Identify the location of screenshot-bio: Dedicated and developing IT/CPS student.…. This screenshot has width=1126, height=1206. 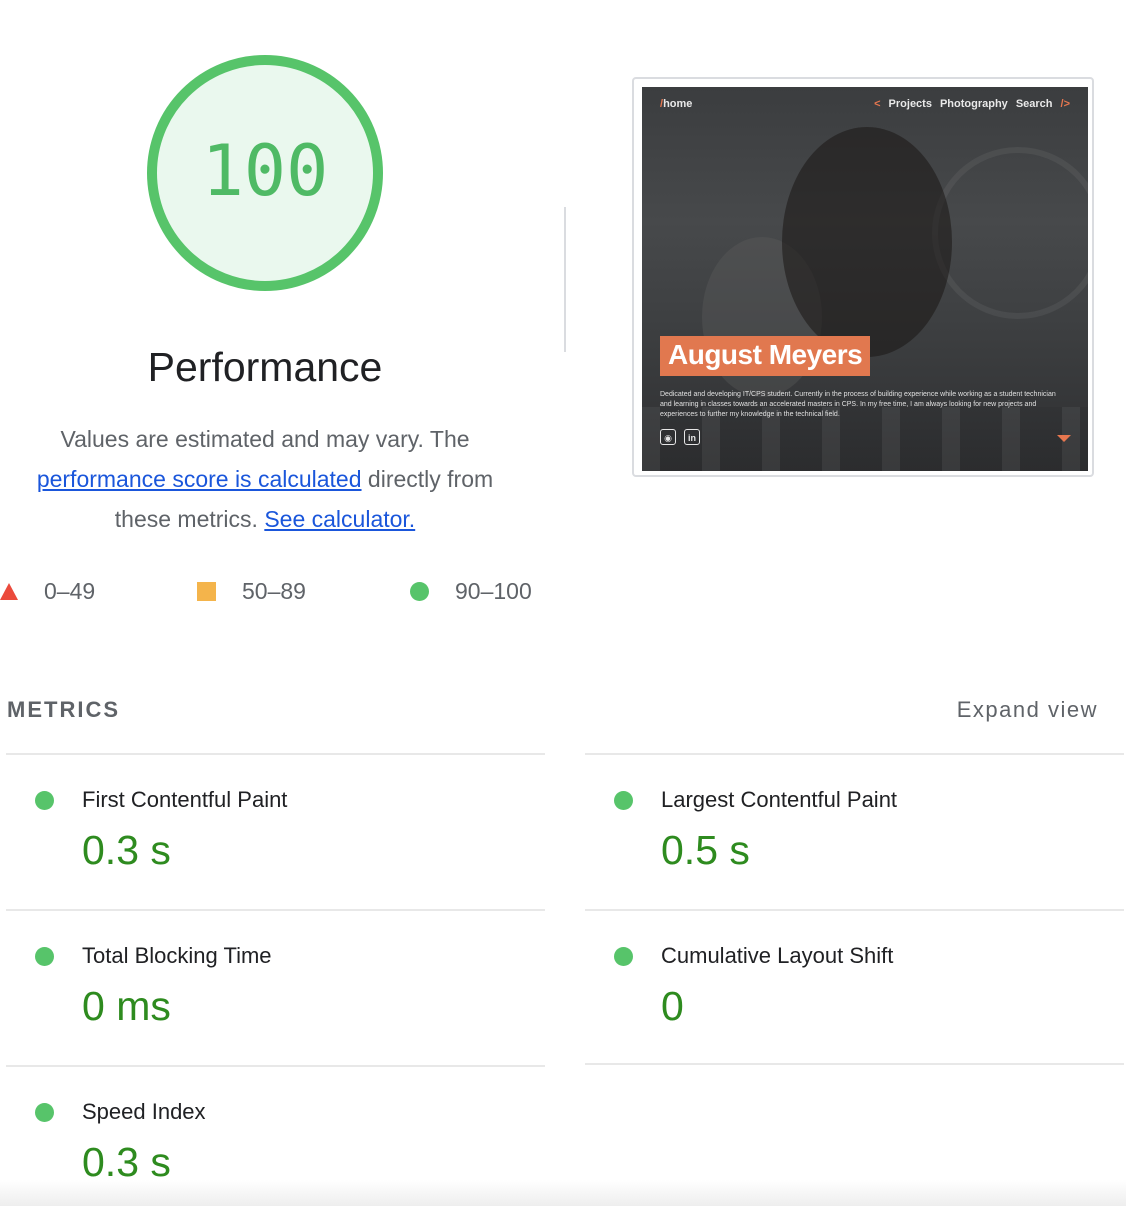
(858, 404).